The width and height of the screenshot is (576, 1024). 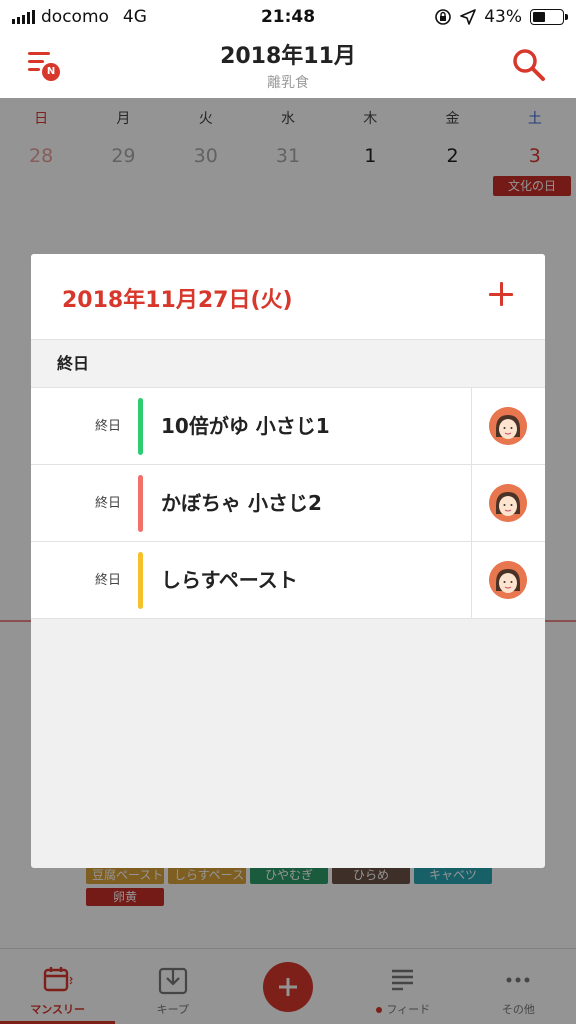 I want to click on add-event-icon, so click(x=502, y=295).